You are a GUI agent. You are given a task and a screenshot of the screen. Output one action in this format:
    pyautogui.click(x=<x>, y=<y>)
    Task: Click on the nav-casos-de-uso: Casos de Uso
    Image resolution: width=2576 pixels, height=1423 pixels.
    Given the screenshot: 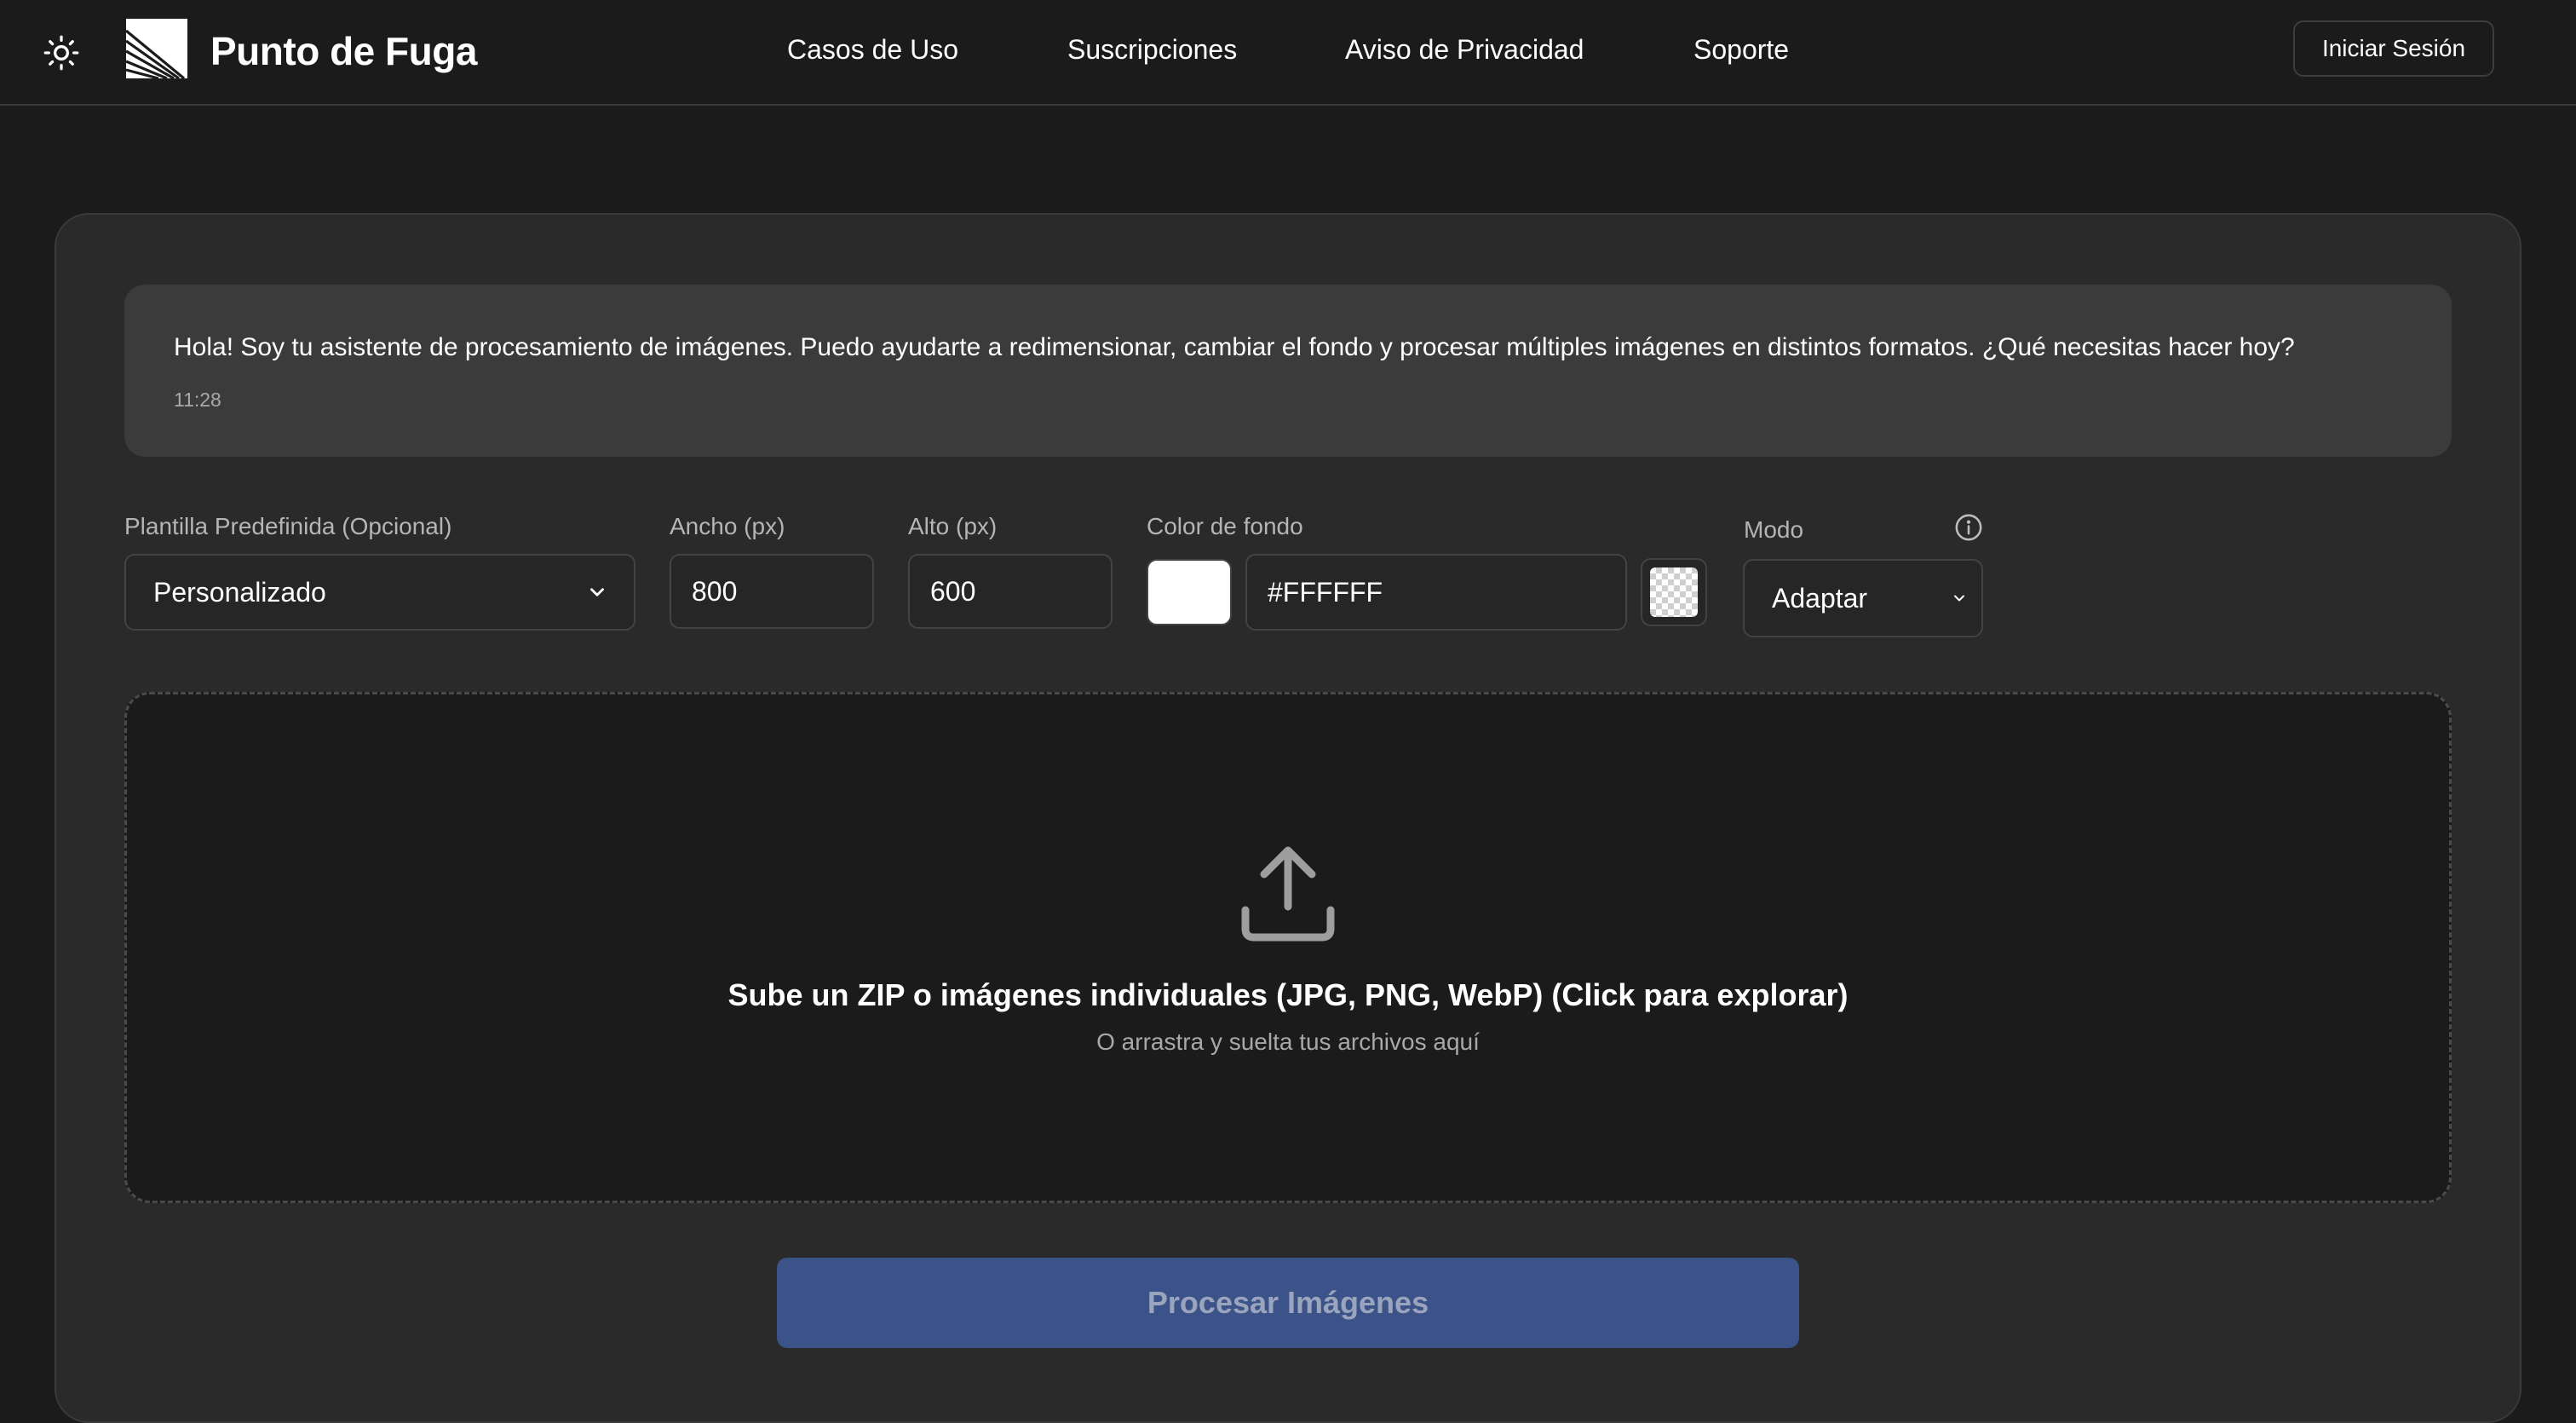 What is the action you would take?
    pyautogui.click(x=873, y=49)
    